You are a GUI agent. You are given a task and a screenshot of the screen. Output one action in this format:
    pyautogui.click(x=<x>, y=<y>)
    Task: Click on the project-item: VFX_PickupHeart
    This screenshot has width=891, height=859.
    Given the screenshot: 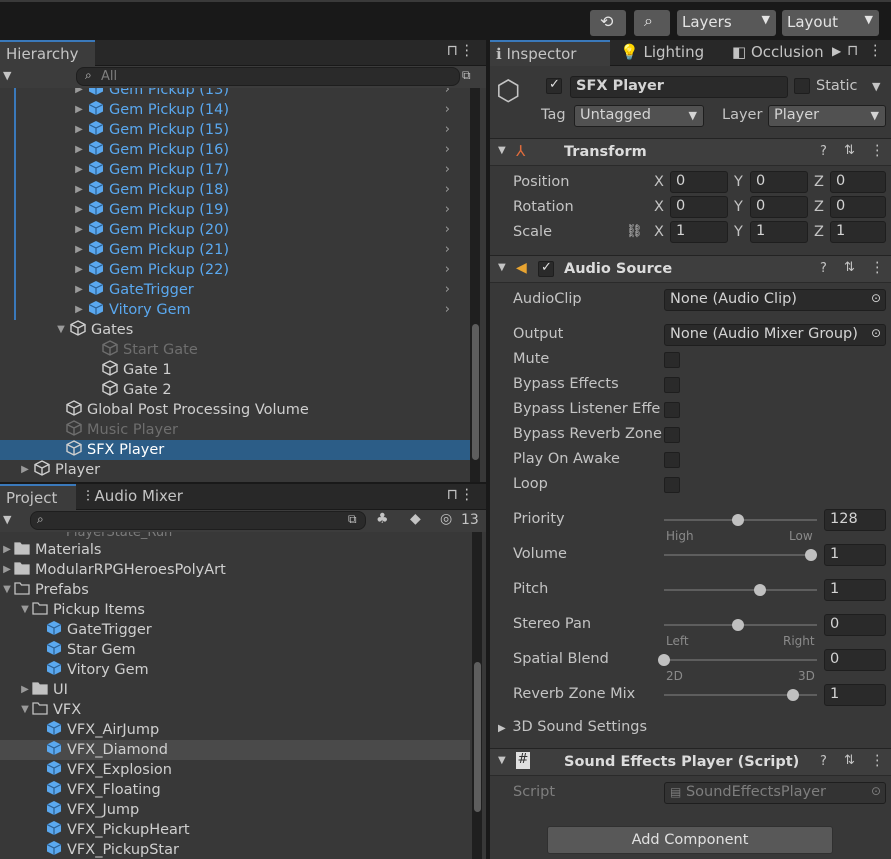 What is the action you would take?
    pyautogui.click(x=235, y=830)
    